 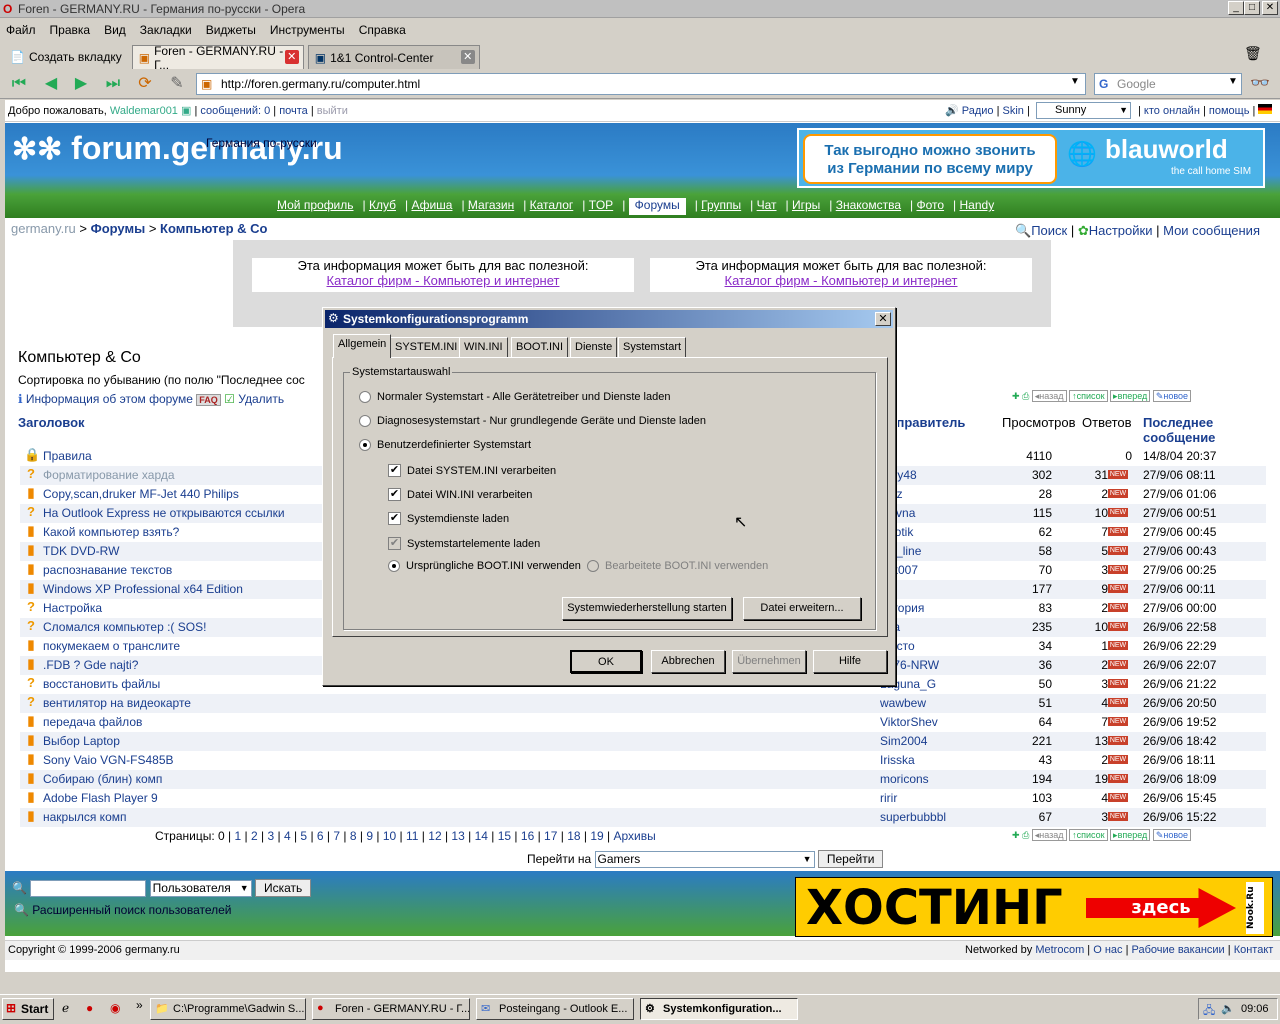 What do you see at coordinates (131, 910) in the screenshot?
I see `advanced-search-link: Расширенный поиск пользователей` at bounding box center [131, 910].